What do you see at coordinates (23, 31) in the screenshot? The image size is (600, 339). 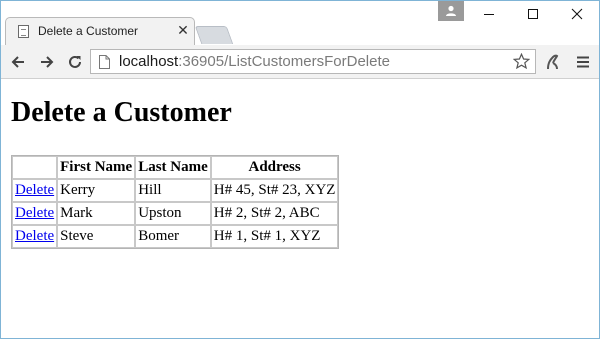 I see `page-favicon-icon` at bounding box center [23, 31].